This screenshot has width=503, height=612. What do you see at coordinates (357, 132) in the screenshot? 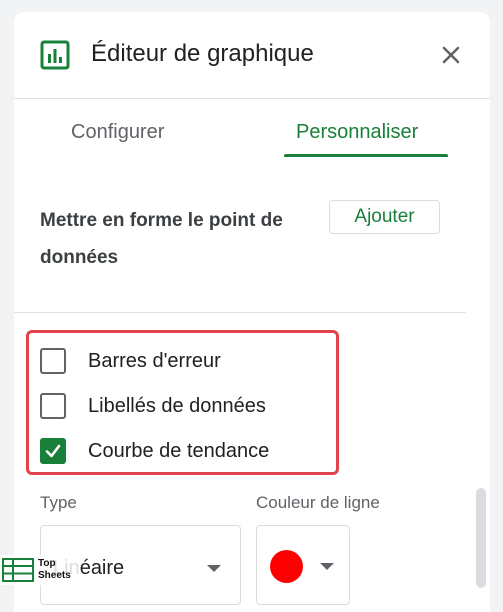
I see `tab-personnaliser: Personnaliser` at bounding box center [357, 132].